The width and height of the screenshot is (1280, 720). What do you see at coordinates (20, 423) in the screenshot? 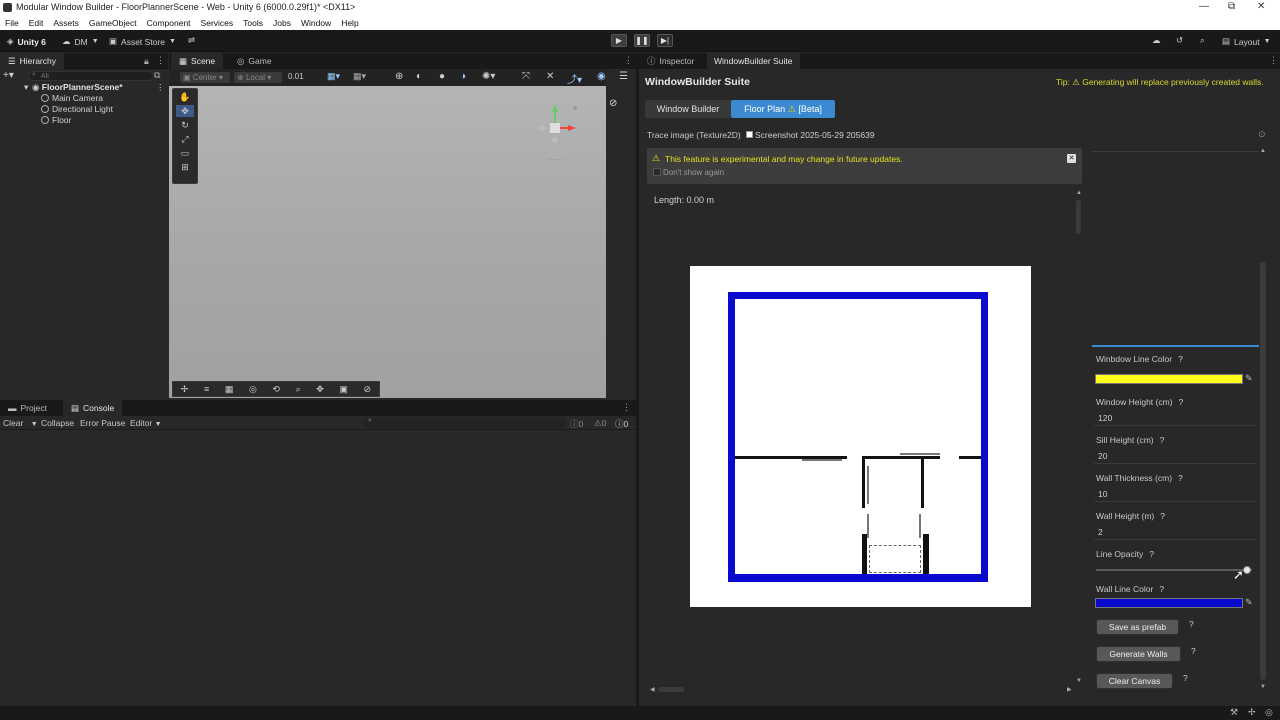
I see `clear-dropdown: Clear ▼` at bounding box center [20, 423].